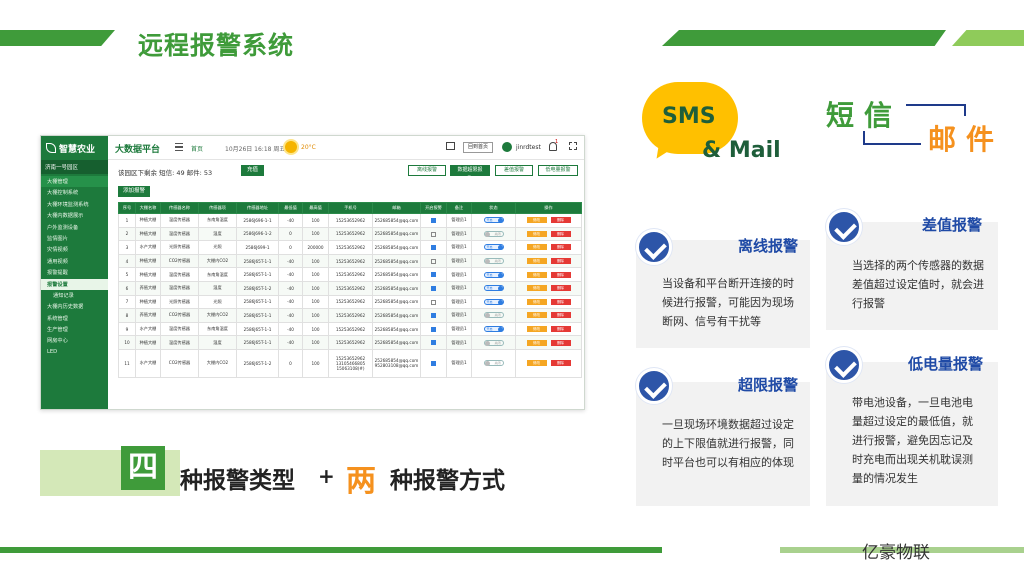 The height and width of the screenshot is (575, 1024). What do you see at coordinates (396, 208) in the screenshot?
I see `table-header-cell: 邮箱` at bounding box center [396, 208].